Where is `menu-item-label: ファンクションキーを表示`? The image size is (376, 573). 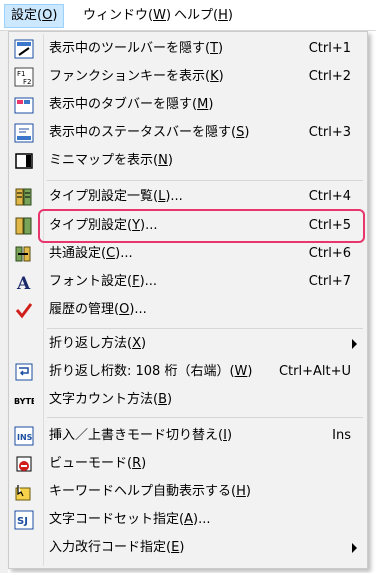 menu-item-label: ファンクションキーを表示 is located at coordinates (127, 76).